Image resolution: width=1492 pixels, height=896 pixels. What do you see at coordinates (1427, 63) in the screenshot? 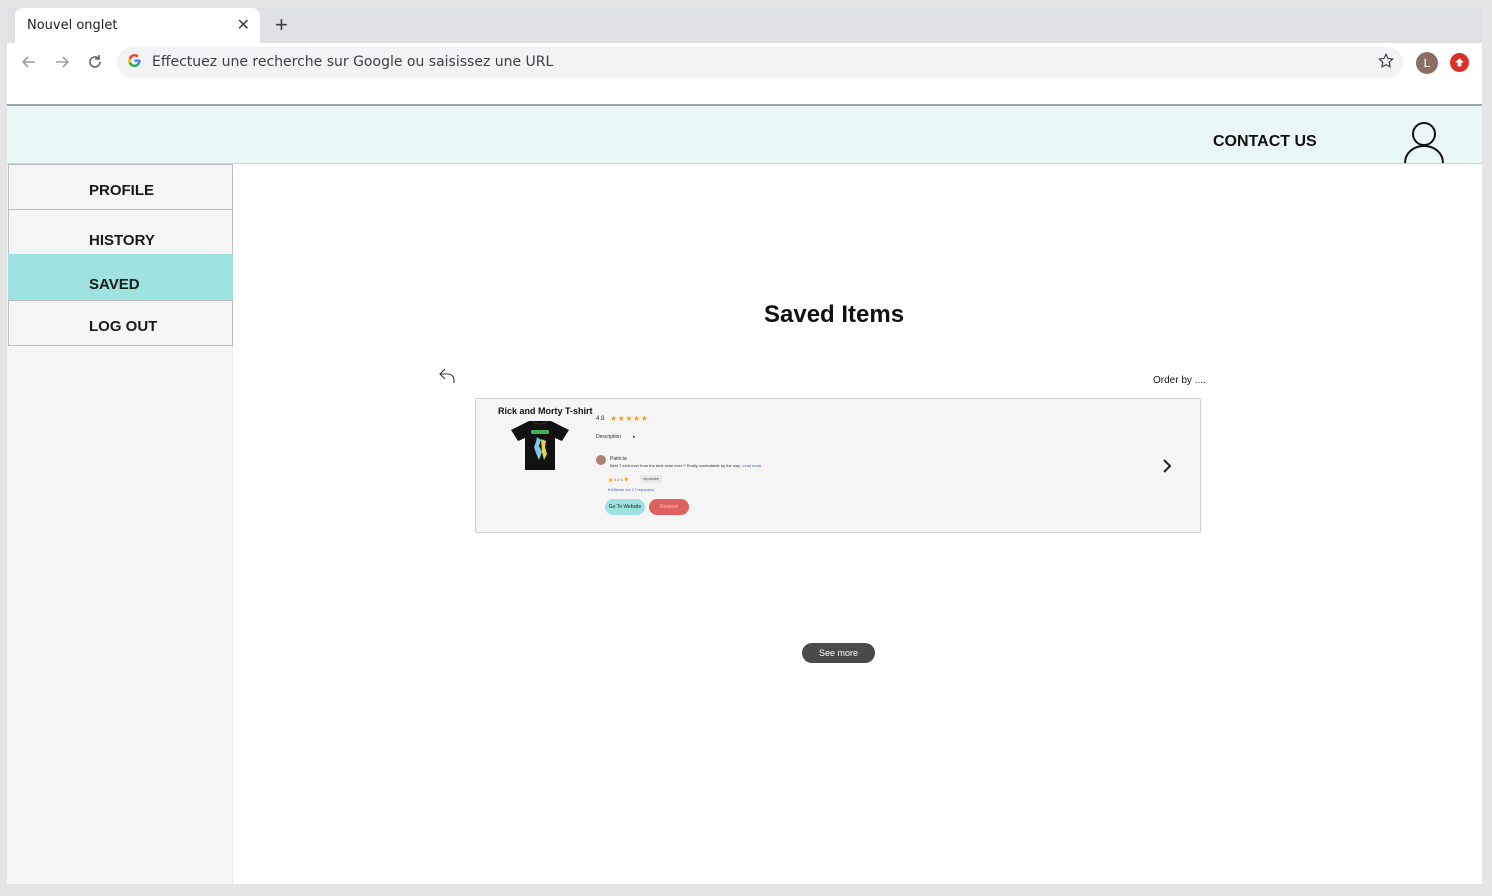
I see `profile-avatar: L` at bounding box center [1427, 63].